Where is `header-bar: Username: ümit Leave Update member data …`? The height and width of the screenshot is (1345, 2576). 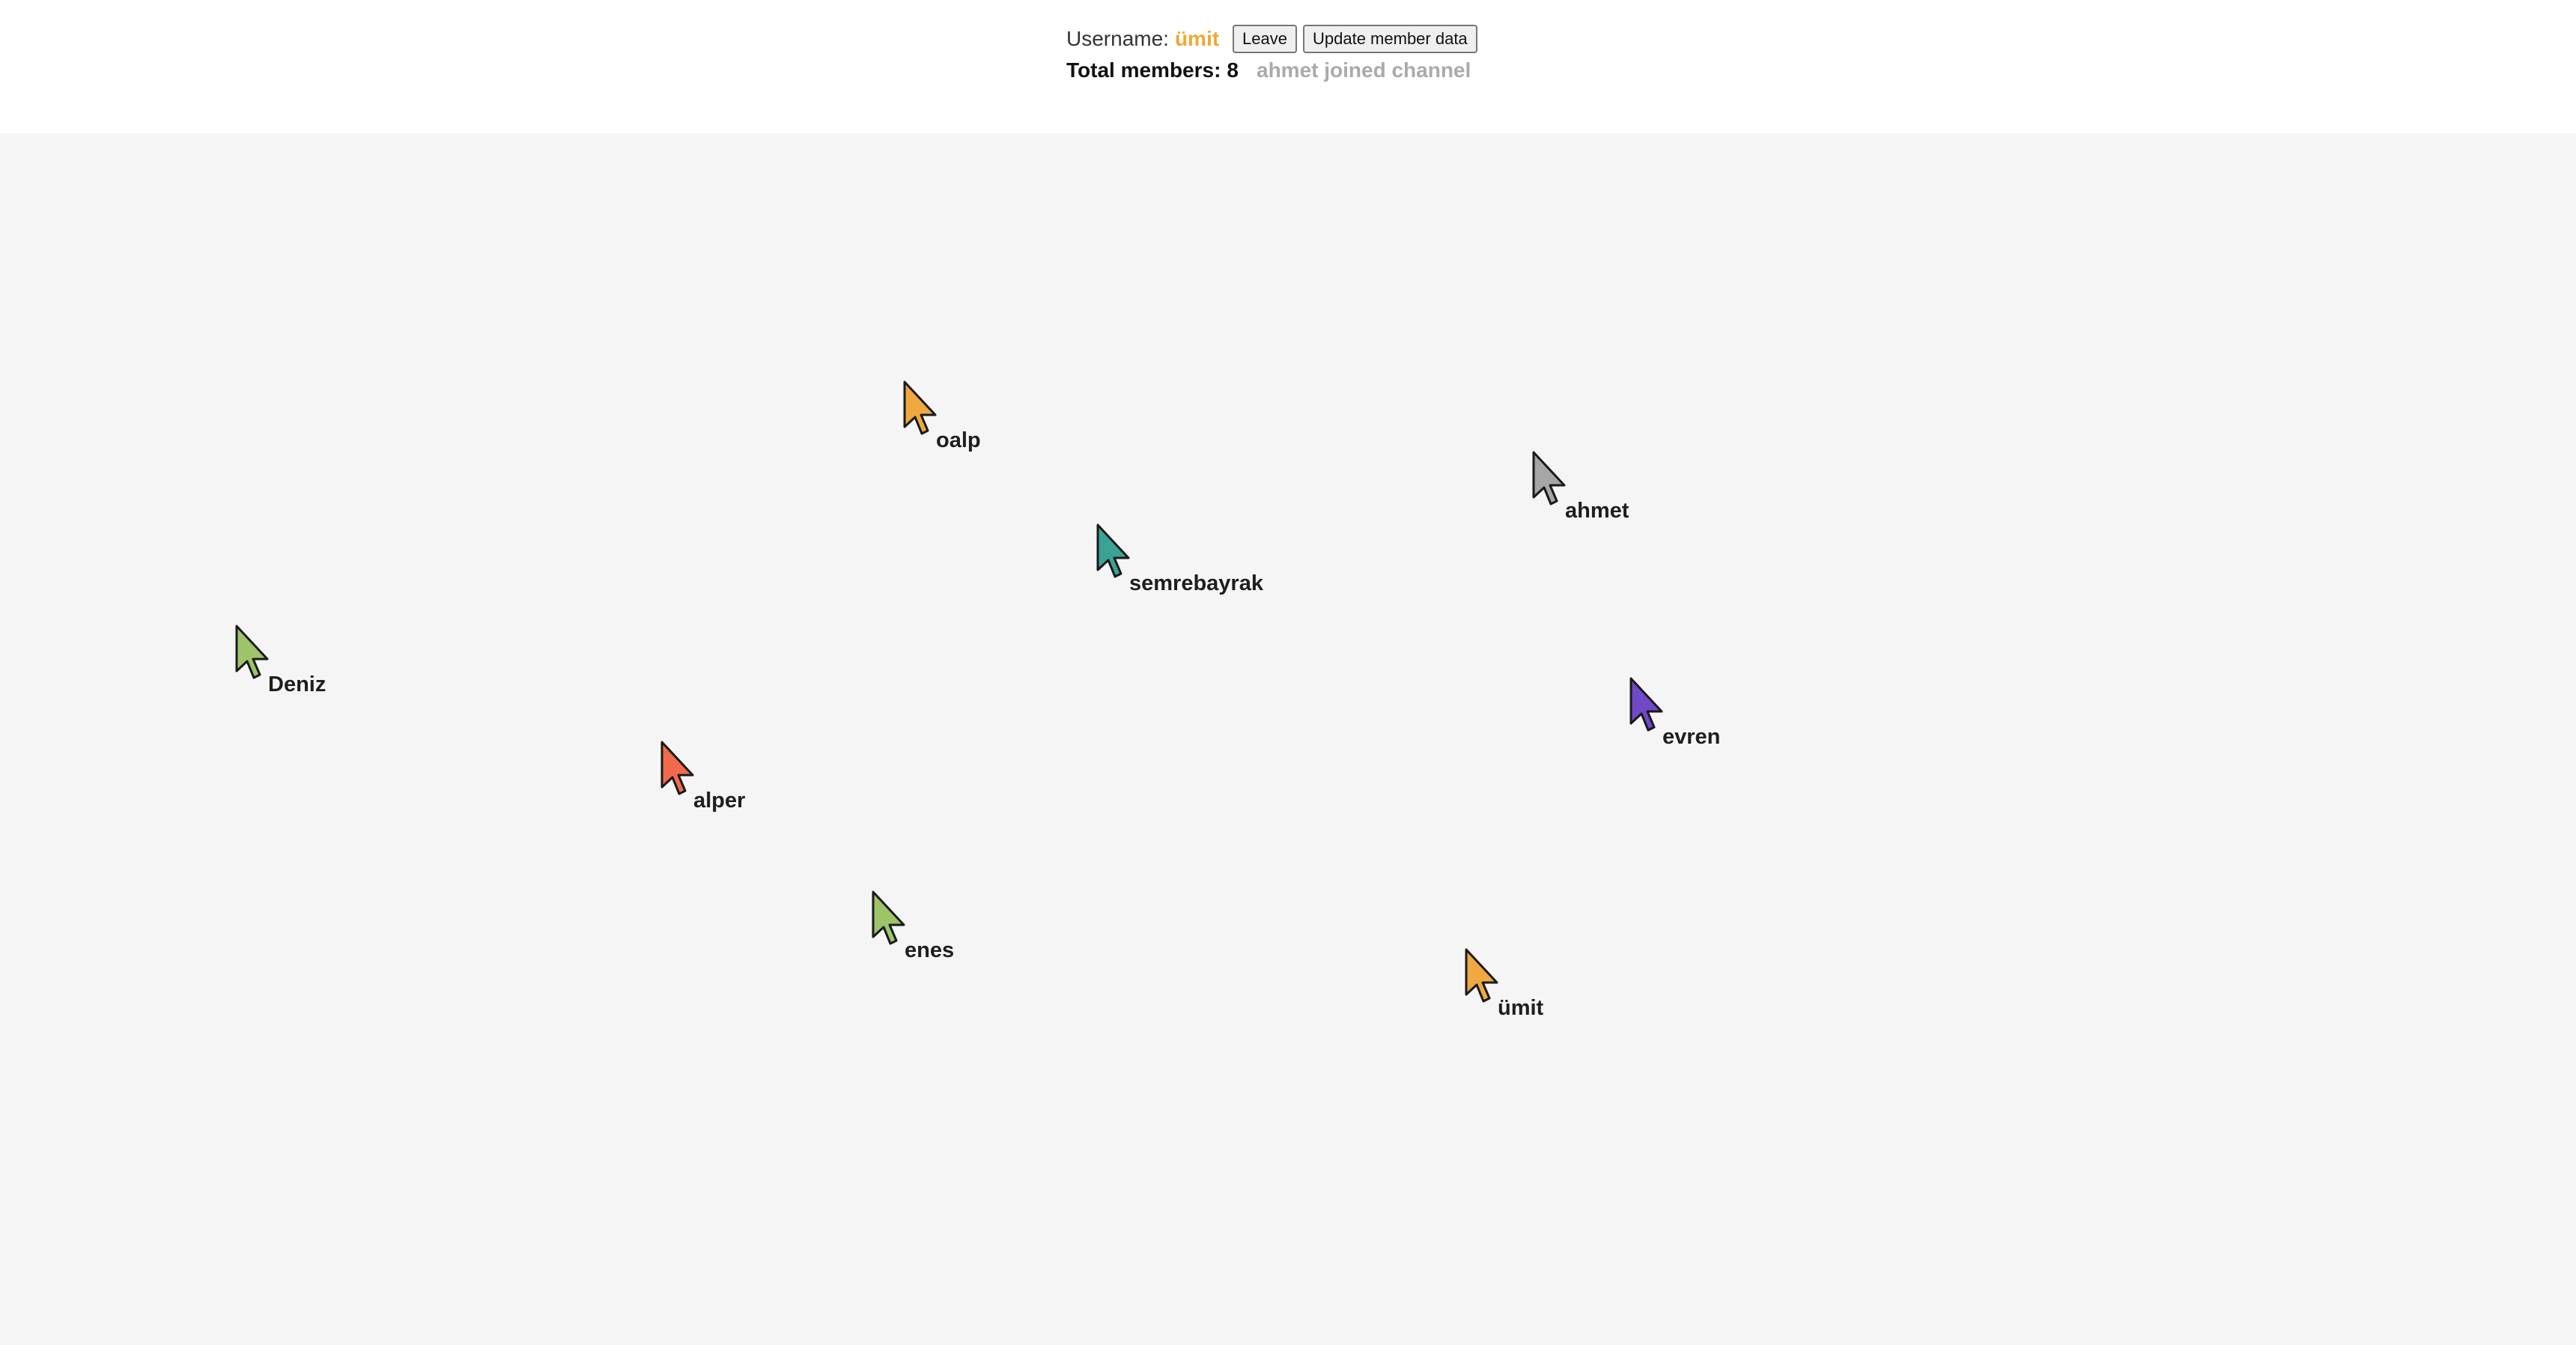
header-bar: Username: ümit Leave Update member data … is located at coordinates (1288, 66).